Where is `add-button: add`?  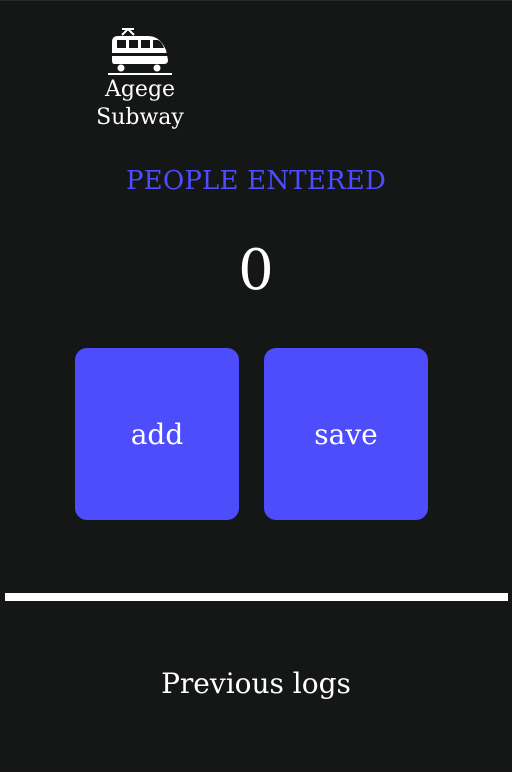
add-button: add is located at coordinates (157, 434).